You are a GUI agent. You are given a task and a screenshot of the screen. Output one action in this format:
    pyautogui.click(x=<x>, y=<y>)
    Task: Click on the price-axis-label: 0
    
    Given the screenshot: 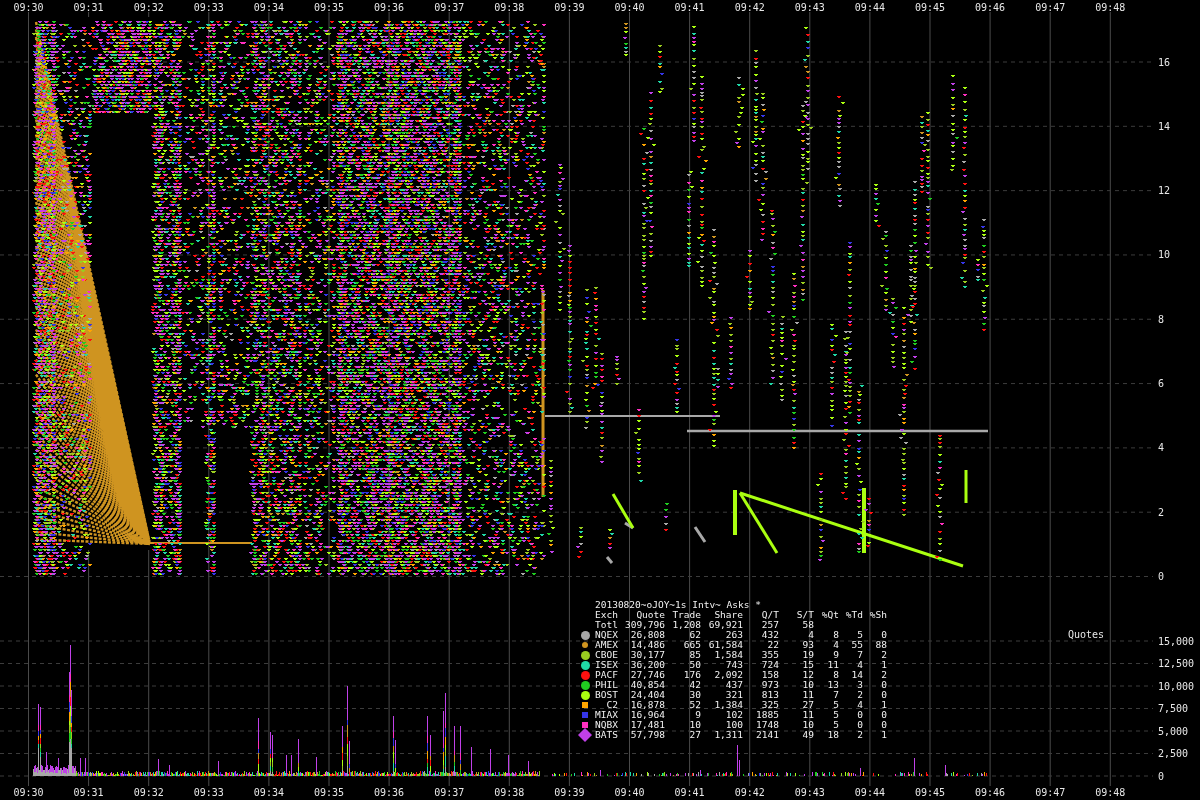 What is the action you would take?
    pyautogui.click(x=1161, y=576)
    